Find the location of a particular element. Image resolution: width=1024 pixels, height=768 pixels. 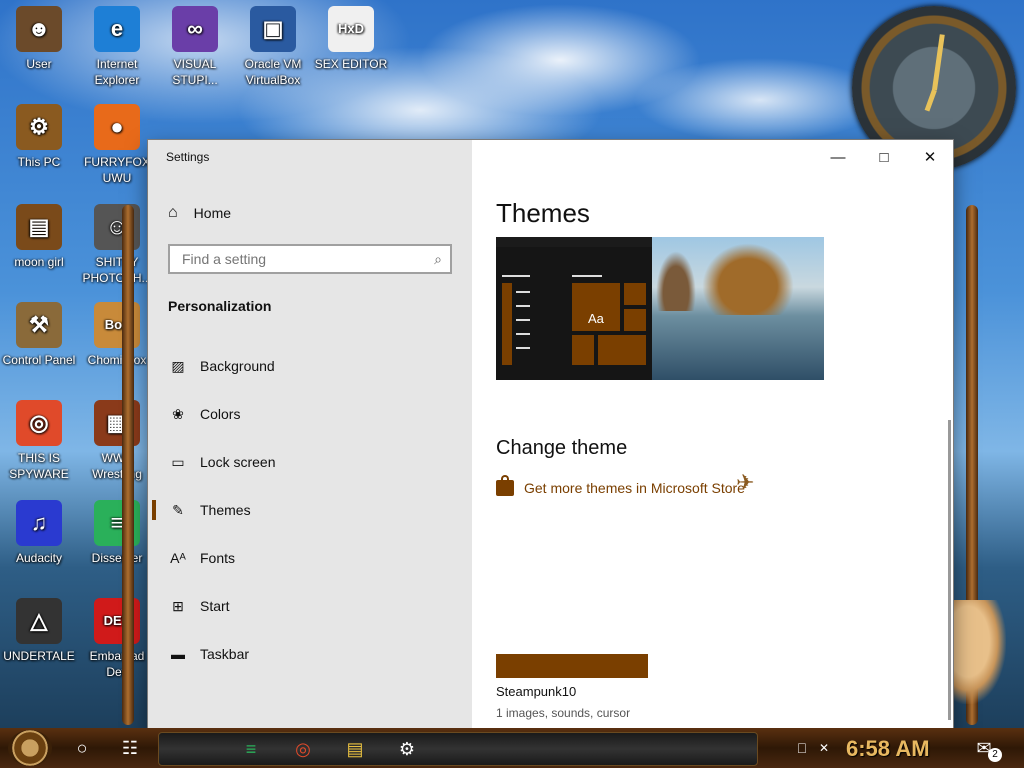

microsoft-store-link: Get more themes in Microsoft Store is located at coordinates (620, 485).